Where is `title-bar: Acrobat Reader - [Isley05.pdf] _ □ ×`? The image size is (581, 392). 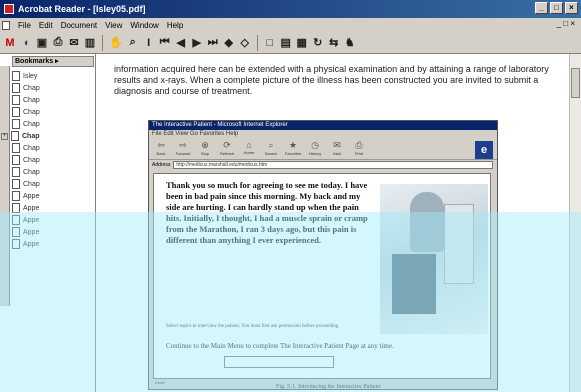 title-bar: Acrobat Reader - [Isley05.pdf] _ □ × is located at coordinates (290, 9).